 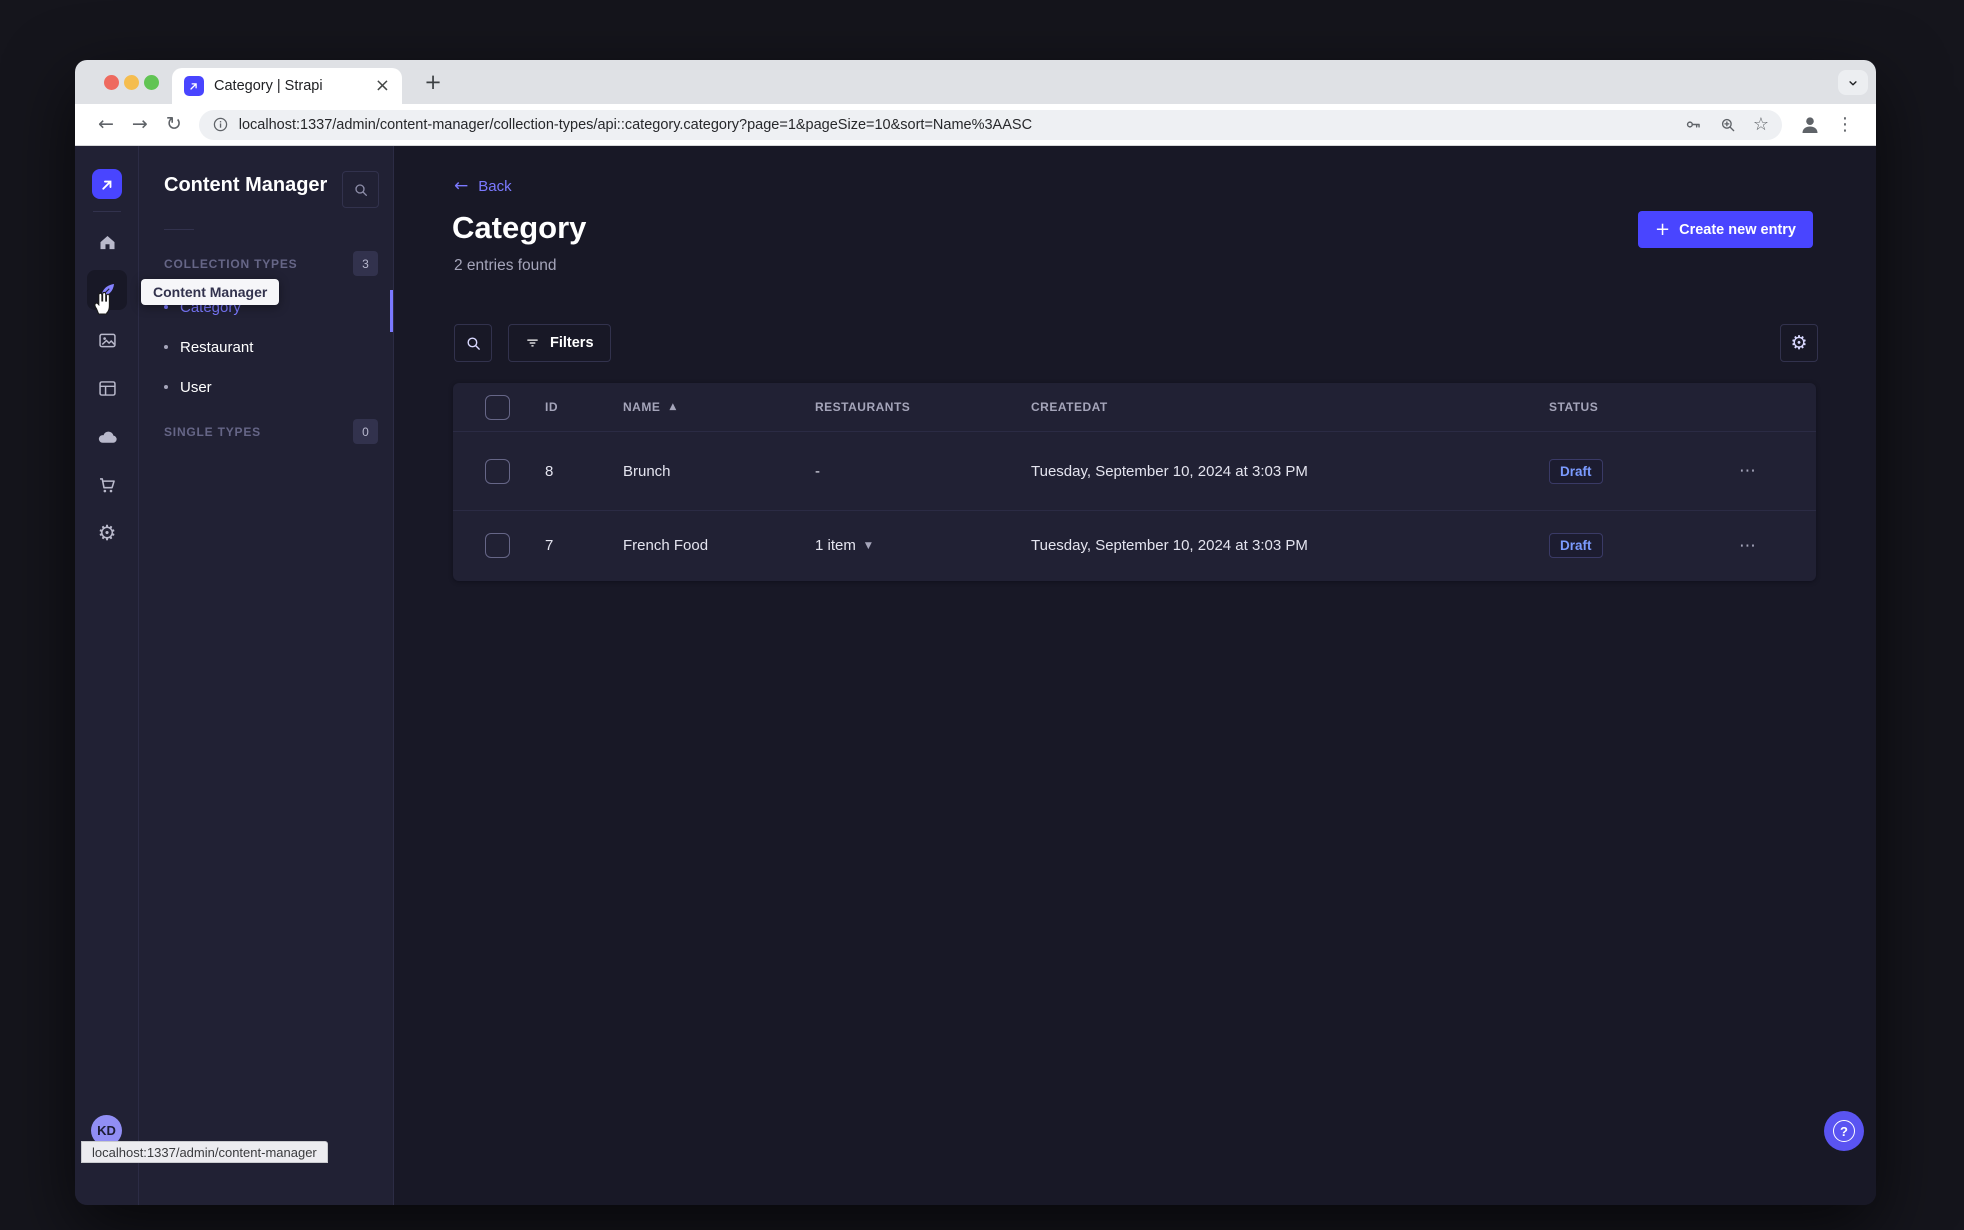 What do you see at coordinates (1663, 229) in the screenshot?
I see `plus-icon: +` at bounding box center [1663, 229].